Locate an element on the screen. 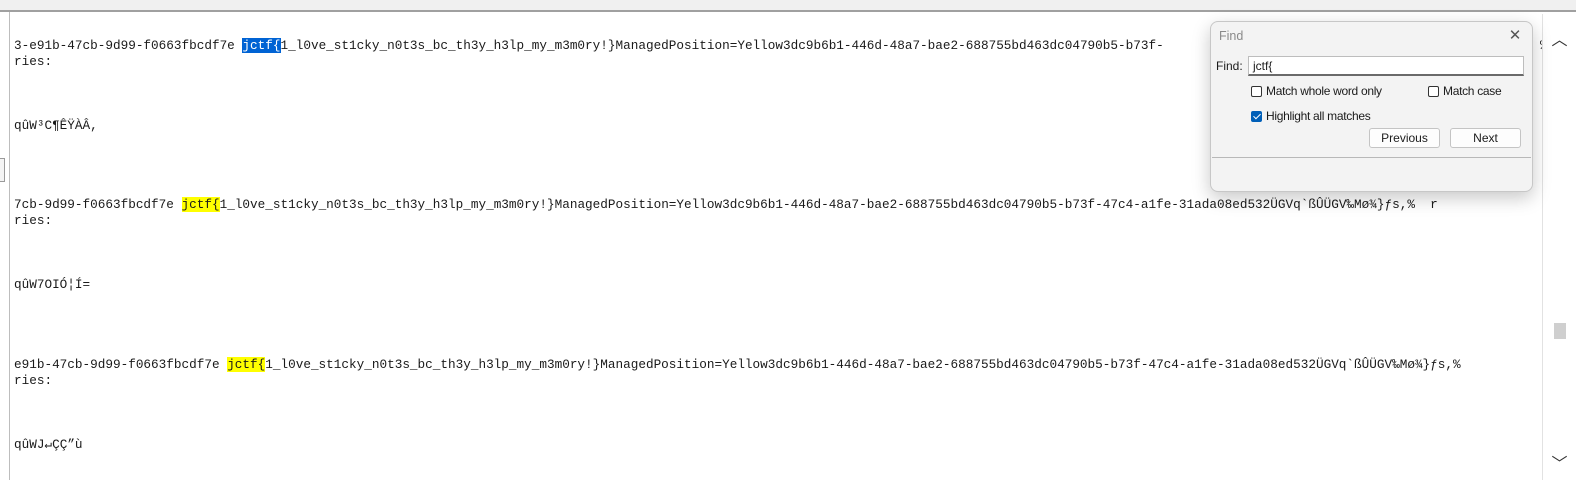  dialog-divider is located at coordinates (1371, 157).